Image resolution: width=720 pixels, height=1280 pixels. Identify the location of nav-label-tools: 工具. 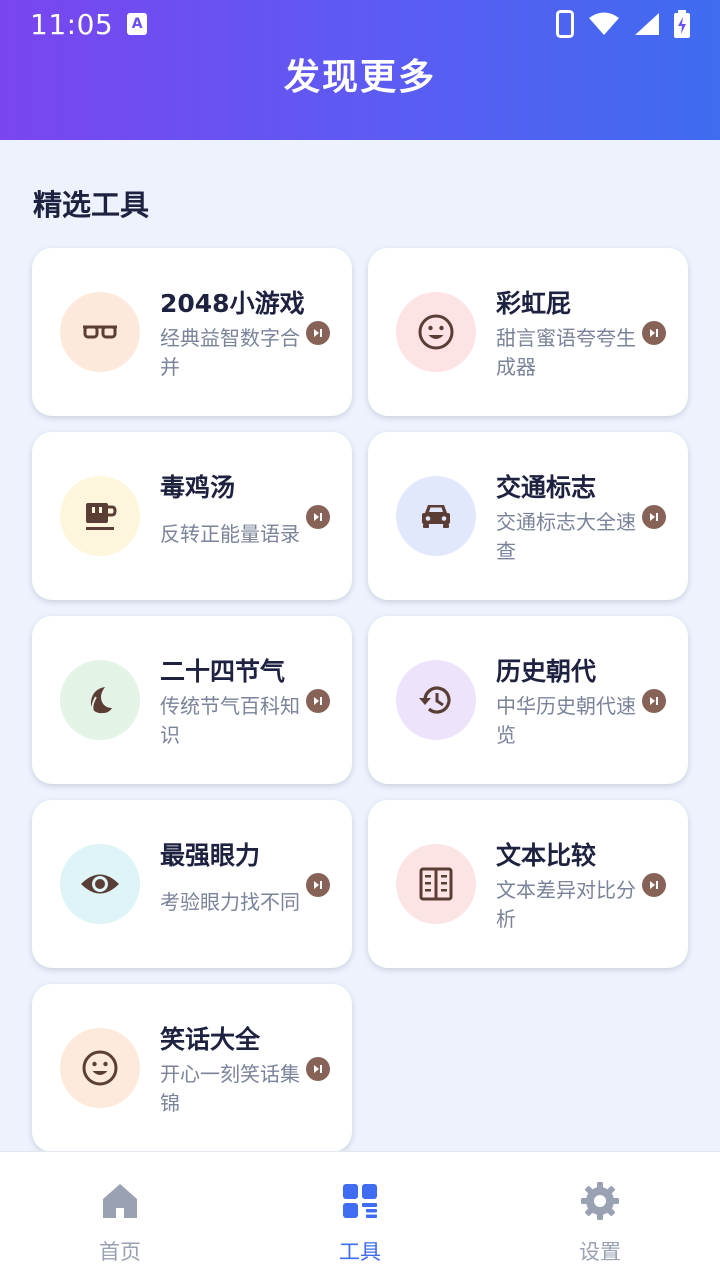
(360, 1252).